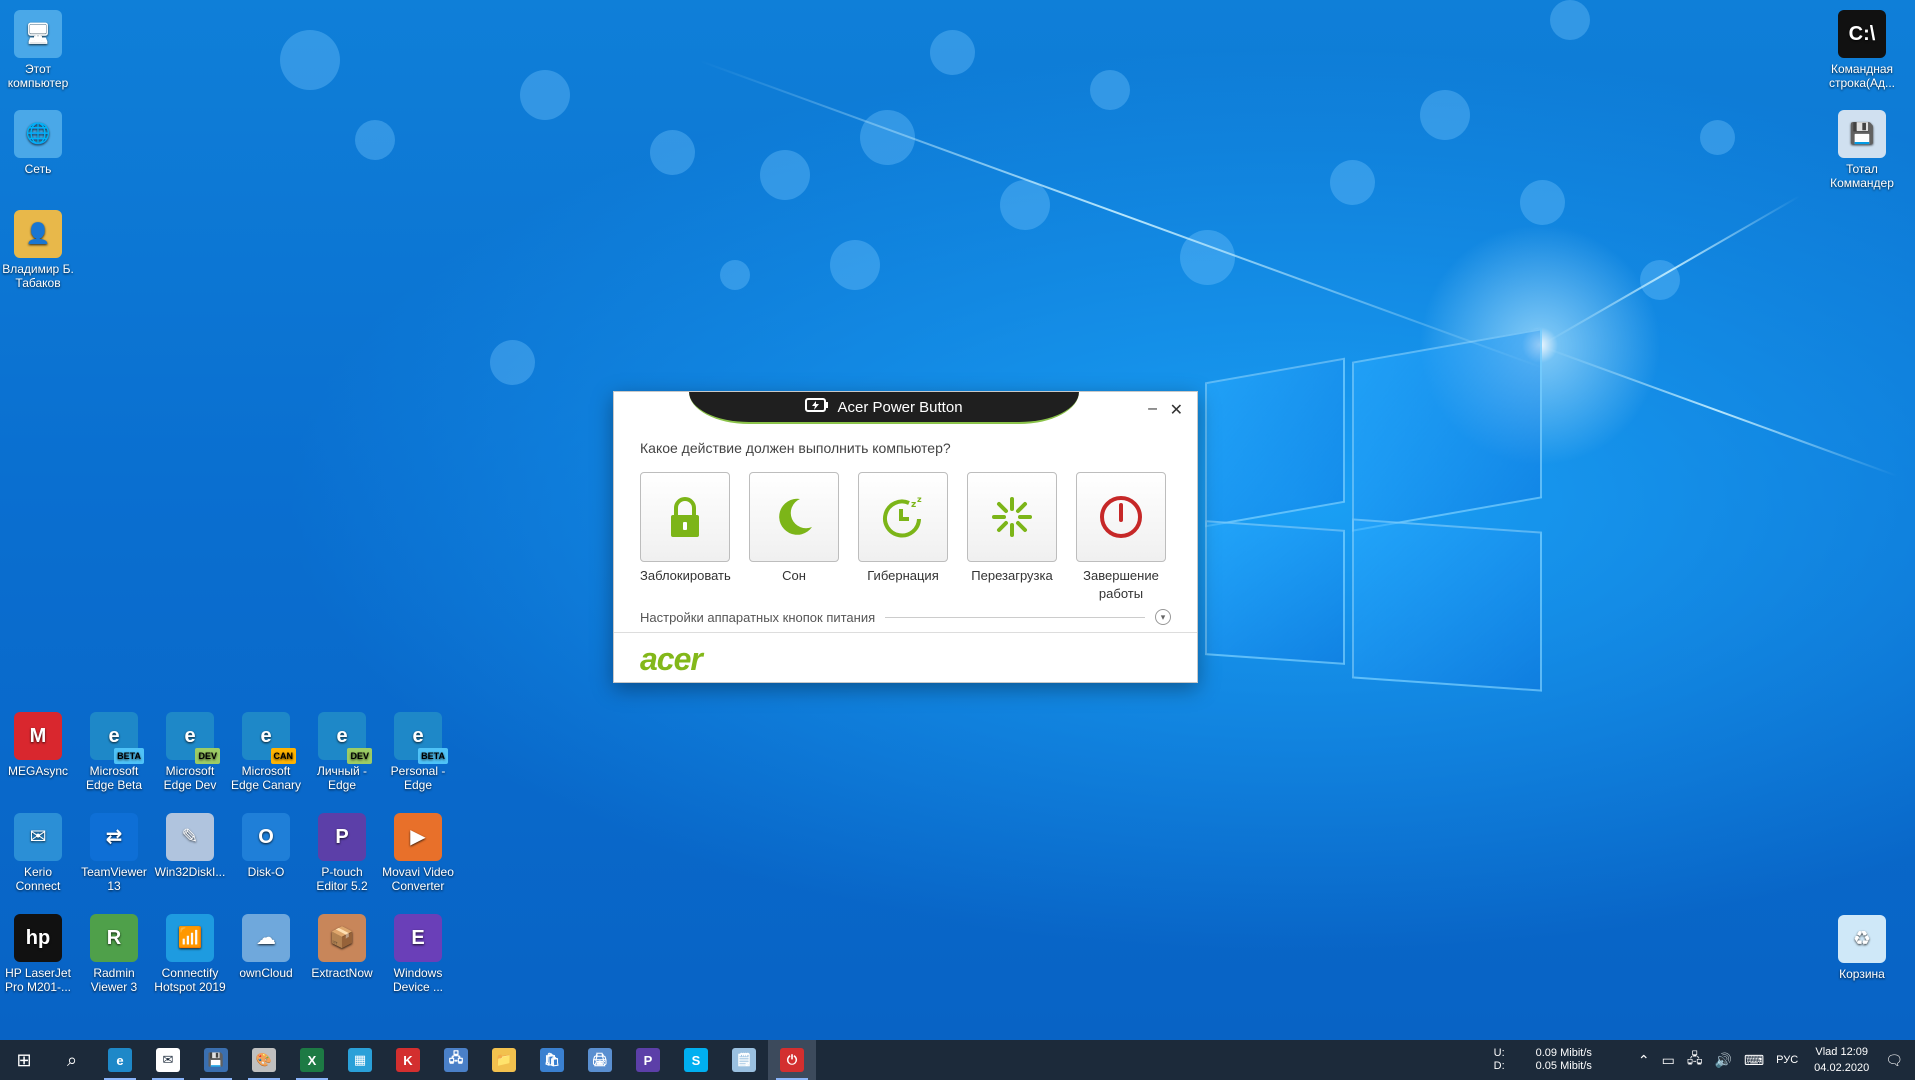 The height and width of the screenshot is (1080, 1915). I want to click on battery-icon: ▭, so click(1668, 1060).